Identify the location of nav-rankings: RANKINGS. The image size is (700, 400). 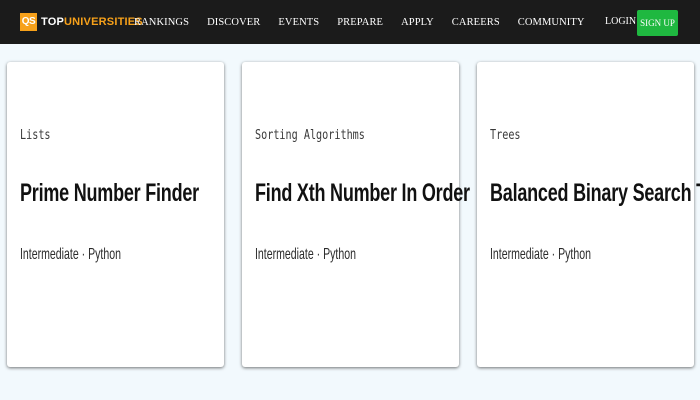
(161, 22).